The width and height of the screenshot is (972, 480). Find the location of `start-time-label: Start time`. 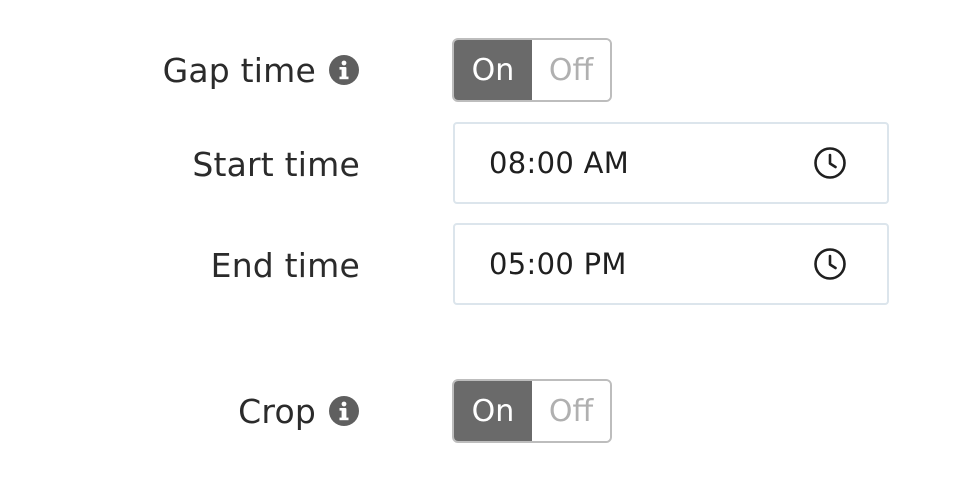

start-time-label: Start time is located at coordinates (276, 164).